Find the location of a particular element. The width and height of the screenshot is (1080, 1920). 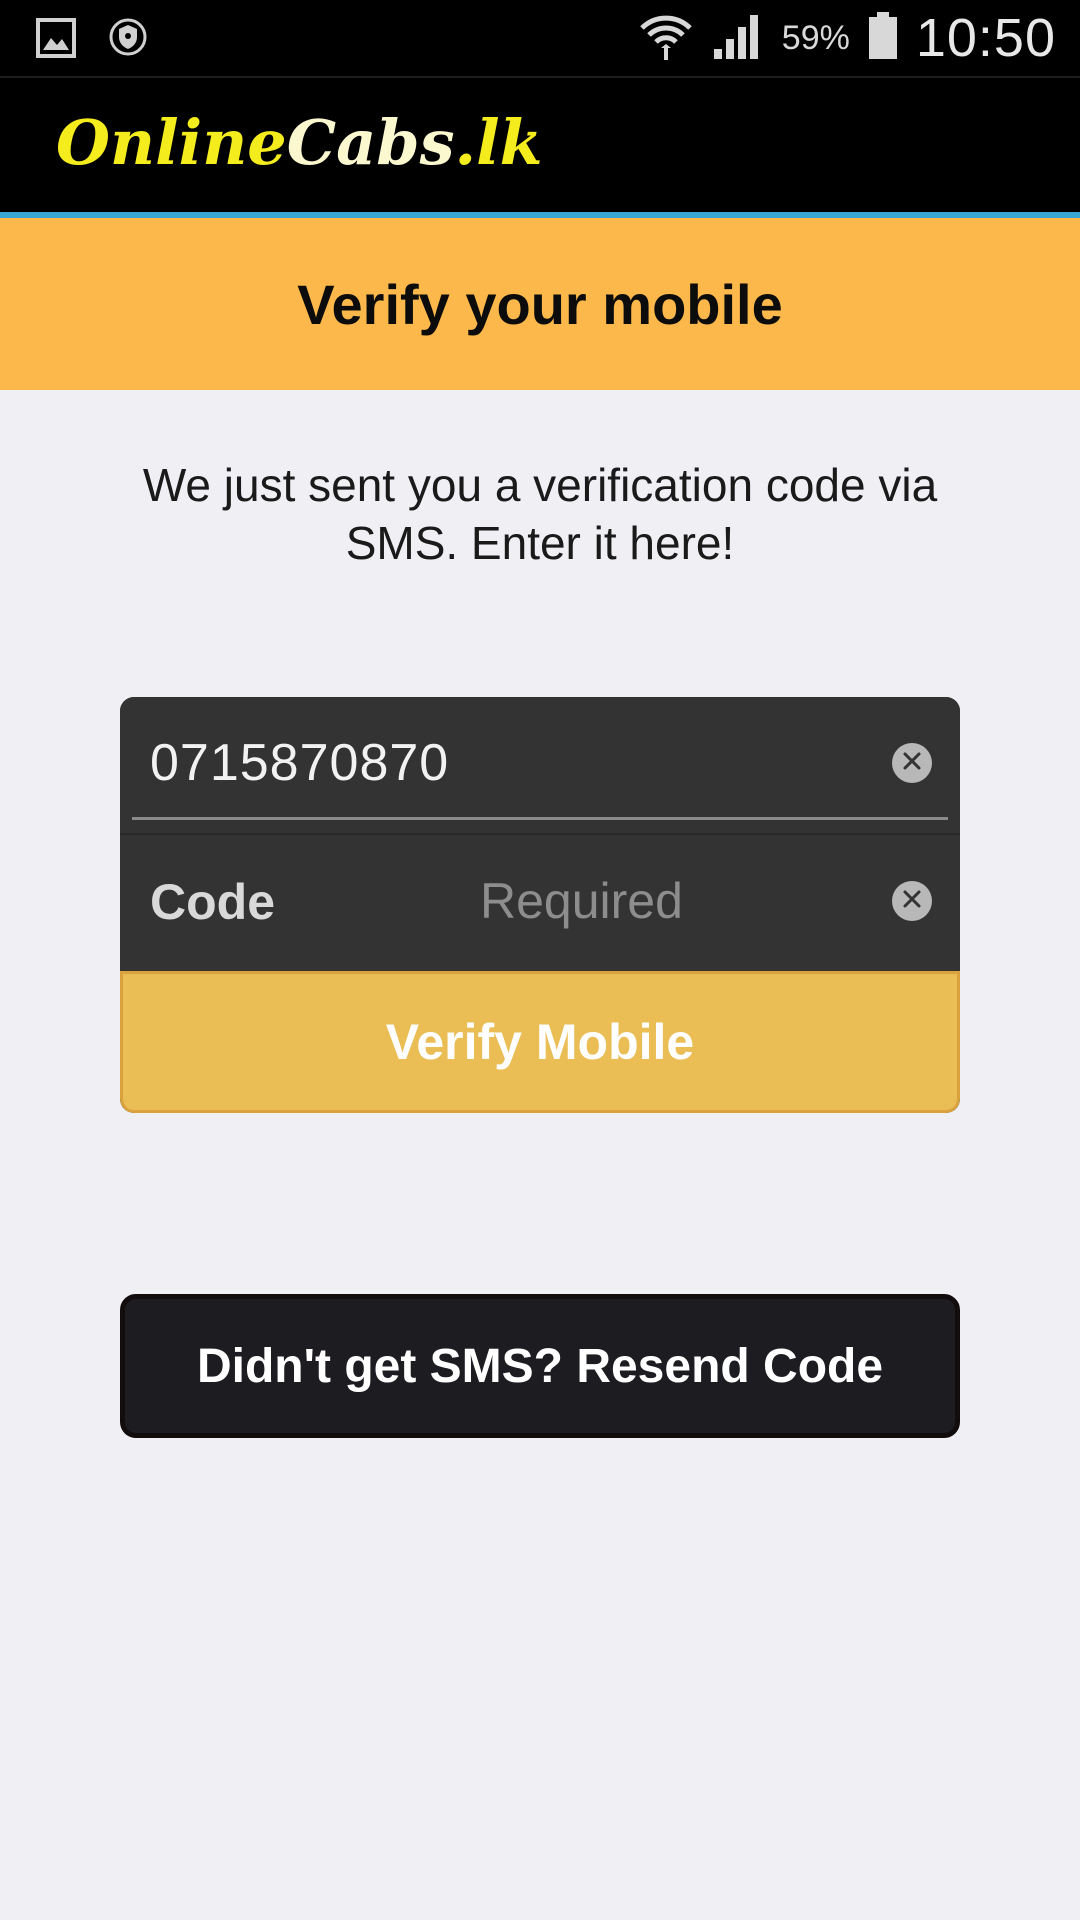

clear-code-button is located at coordinates (912, 901).